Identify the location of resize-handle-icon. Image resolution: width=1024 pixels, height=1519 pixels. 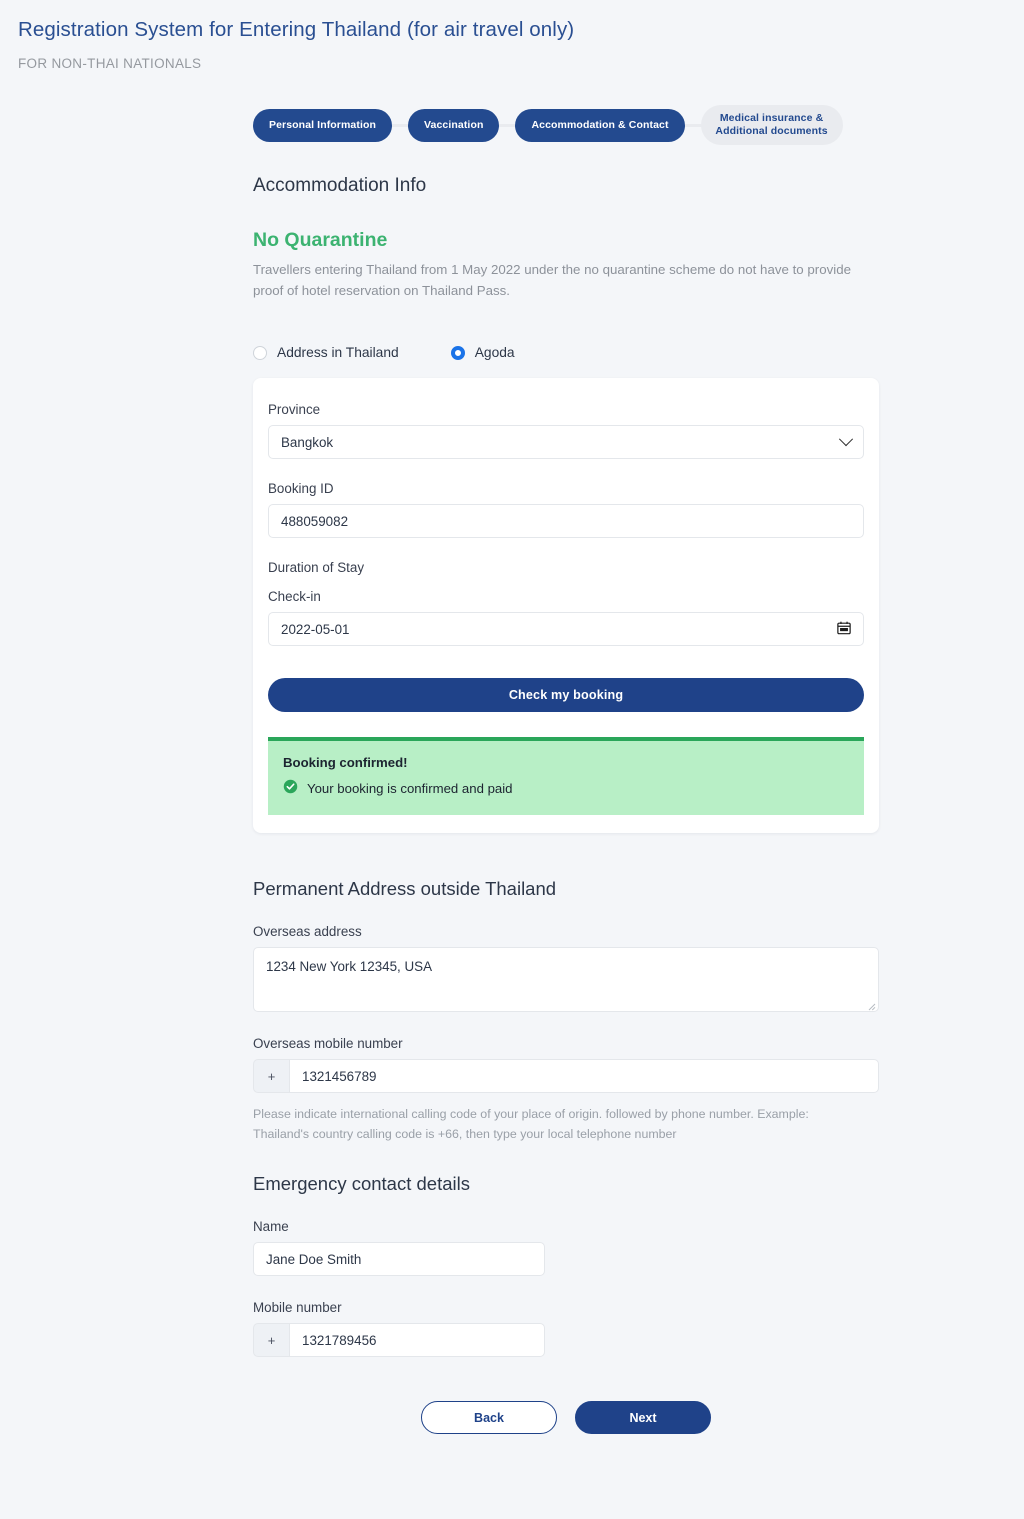
(871, 1005).